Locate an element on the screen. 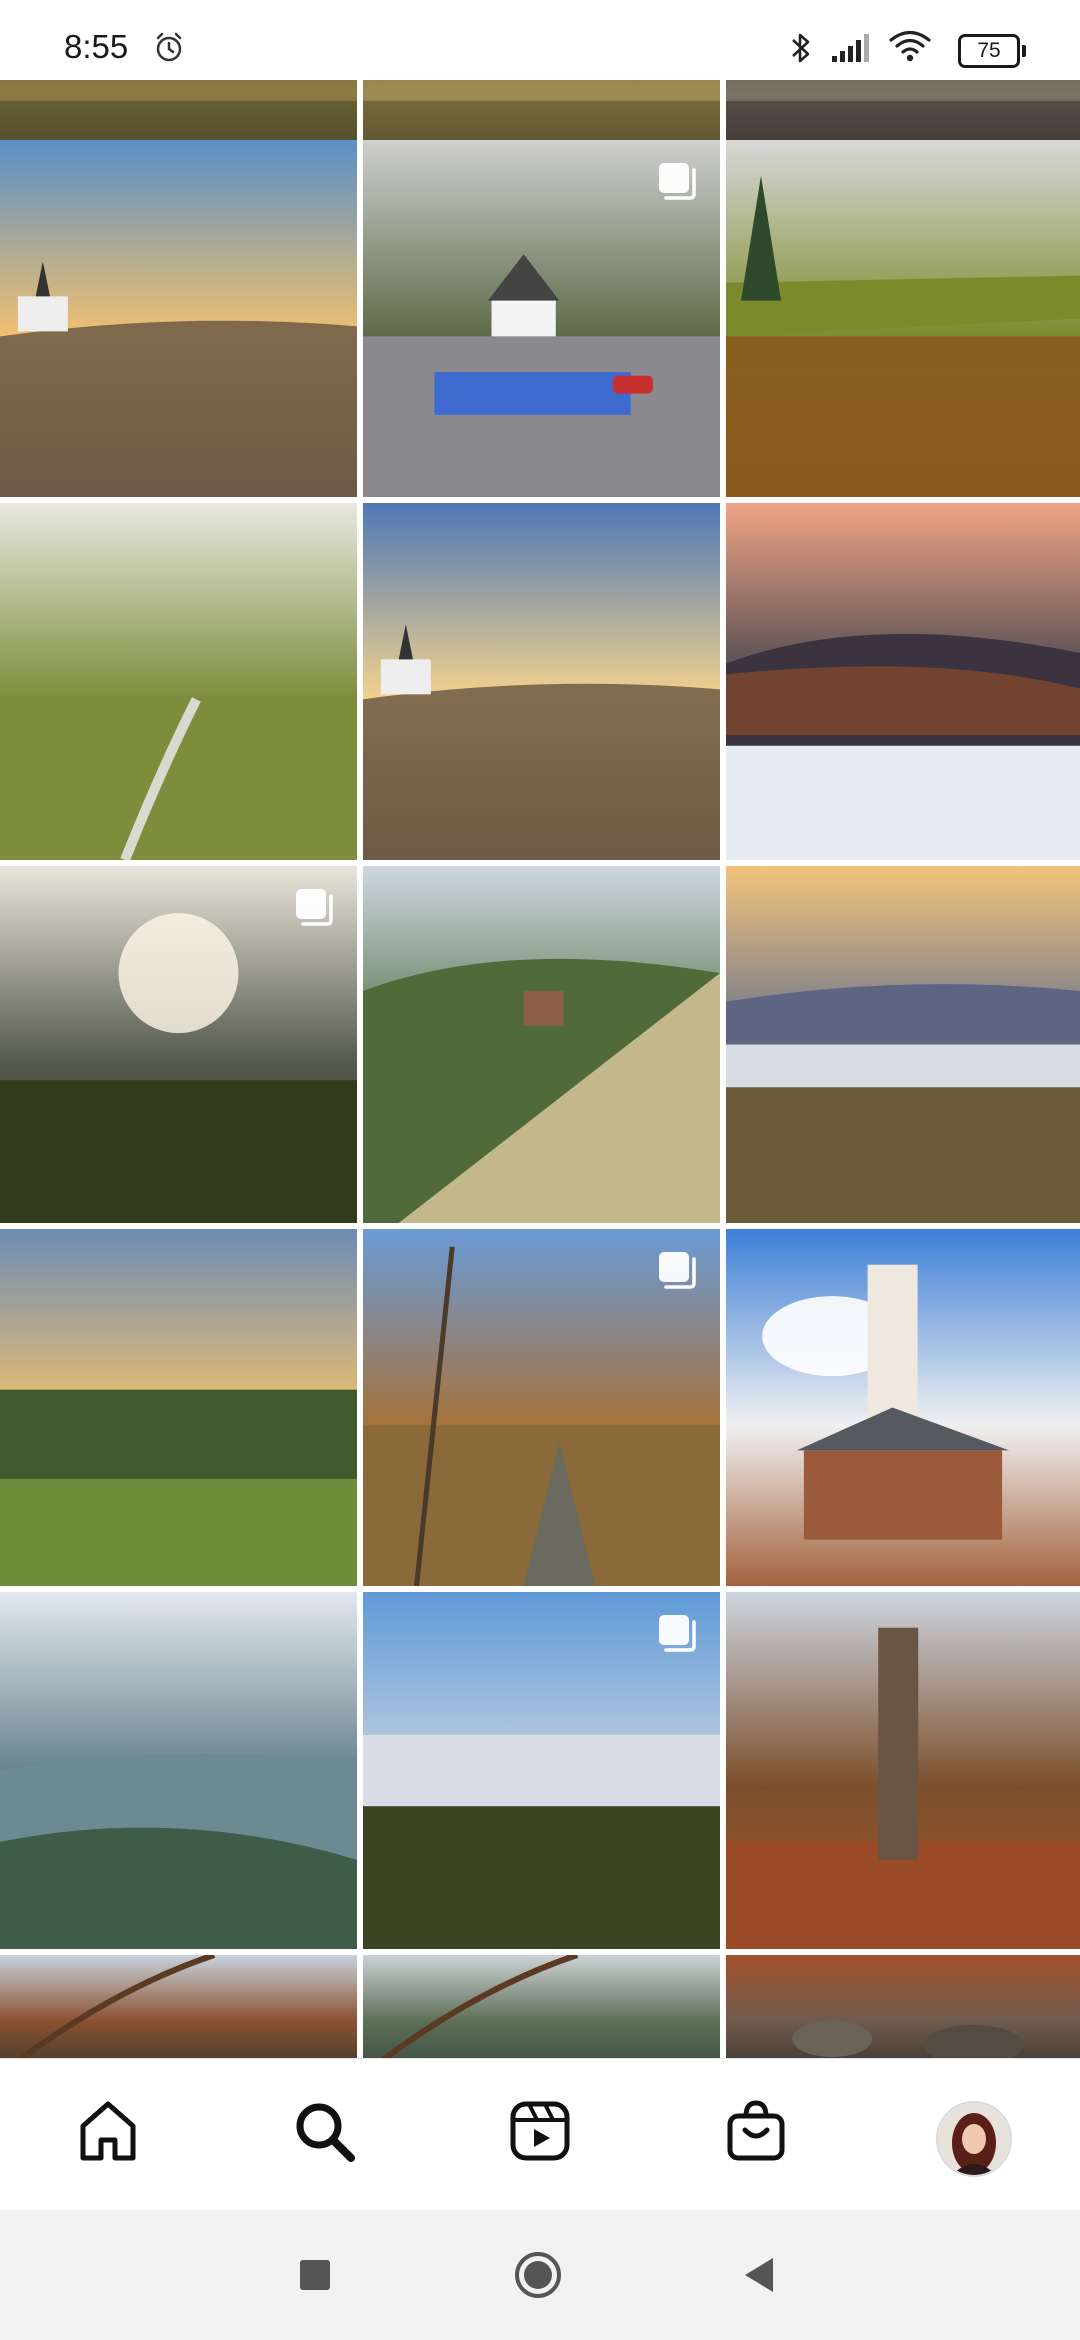  photo-sea-of-clouds is located at coordinates (541, 1770).